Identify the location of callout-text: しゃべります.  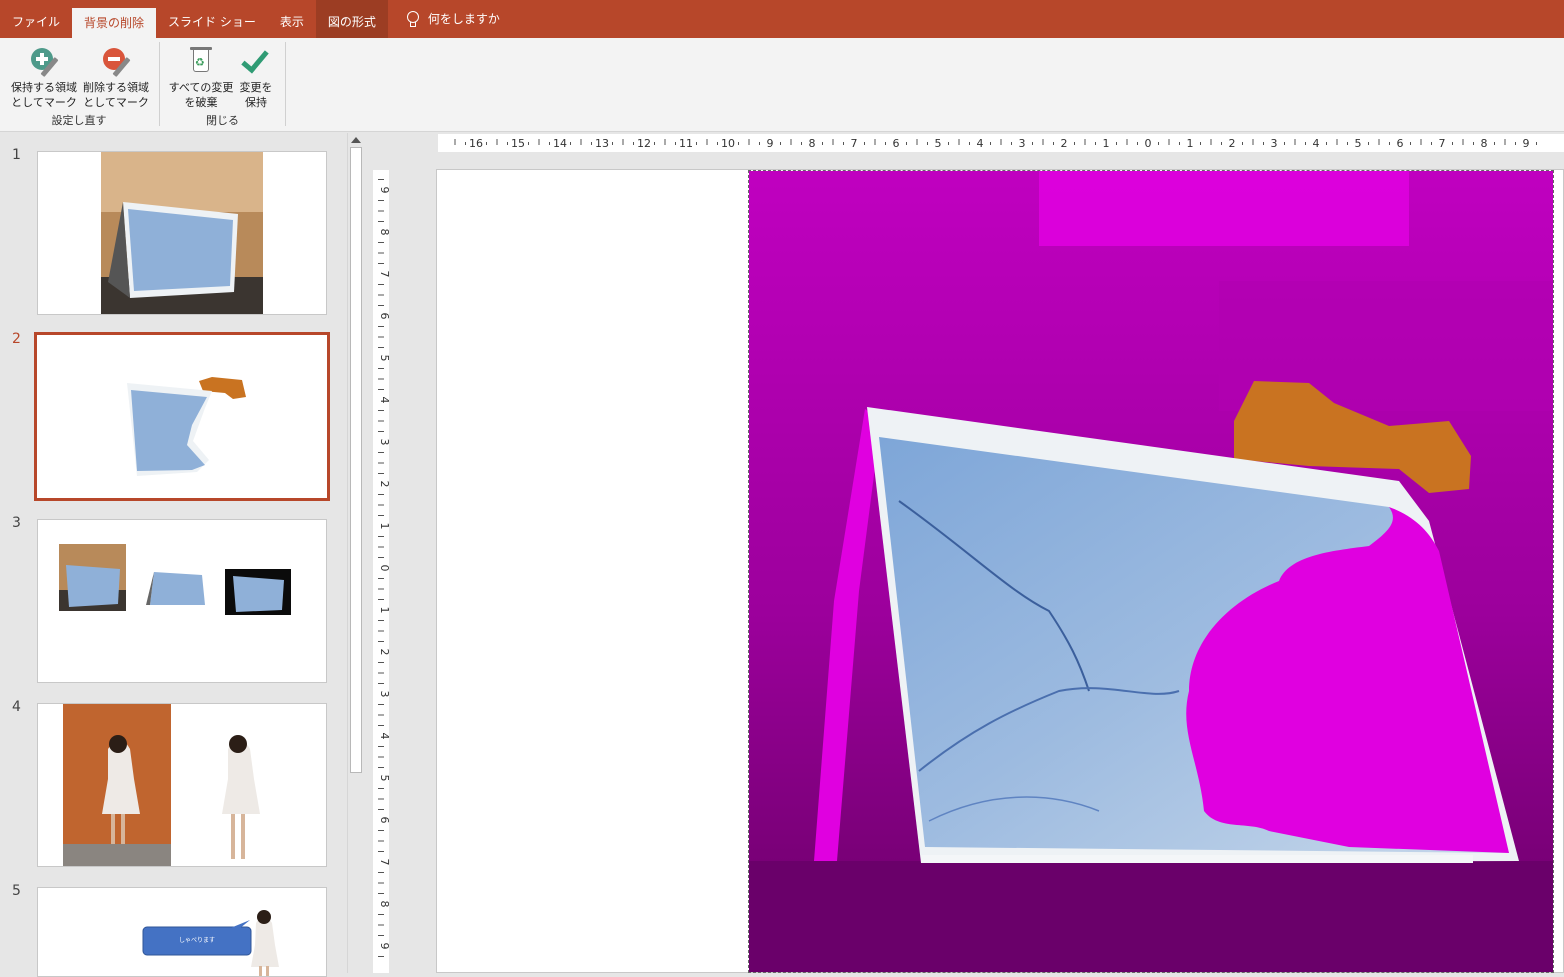
(196, 940).